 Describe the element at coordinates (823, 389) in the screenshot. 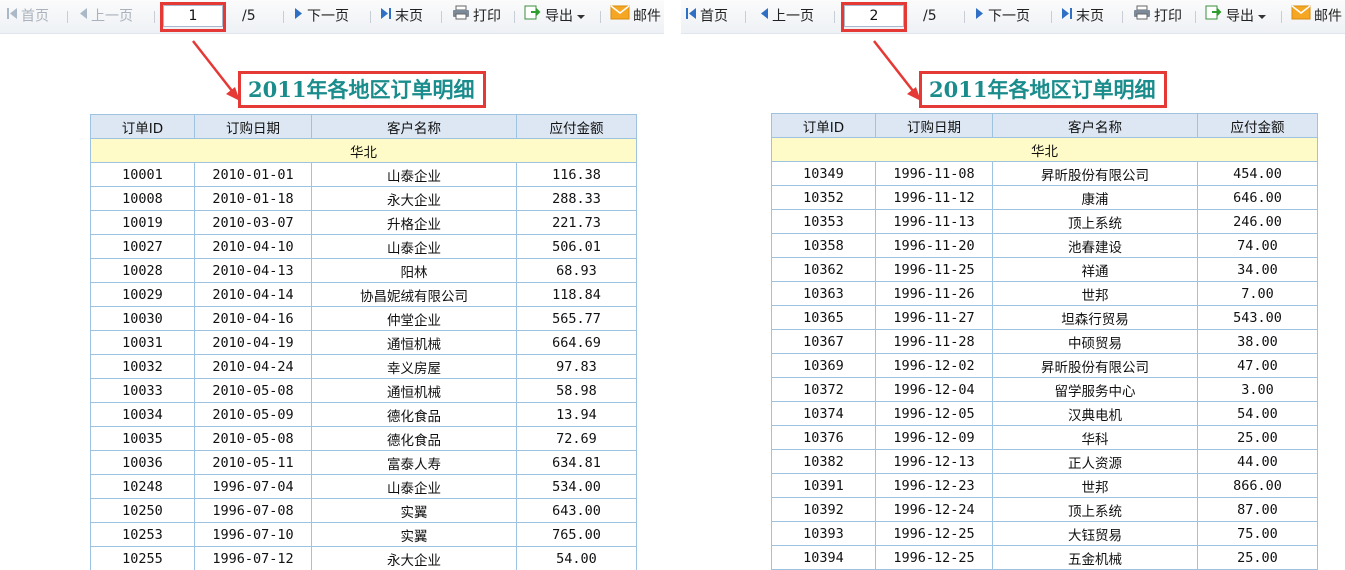

I see `order-id-cell: 10372` at that location.